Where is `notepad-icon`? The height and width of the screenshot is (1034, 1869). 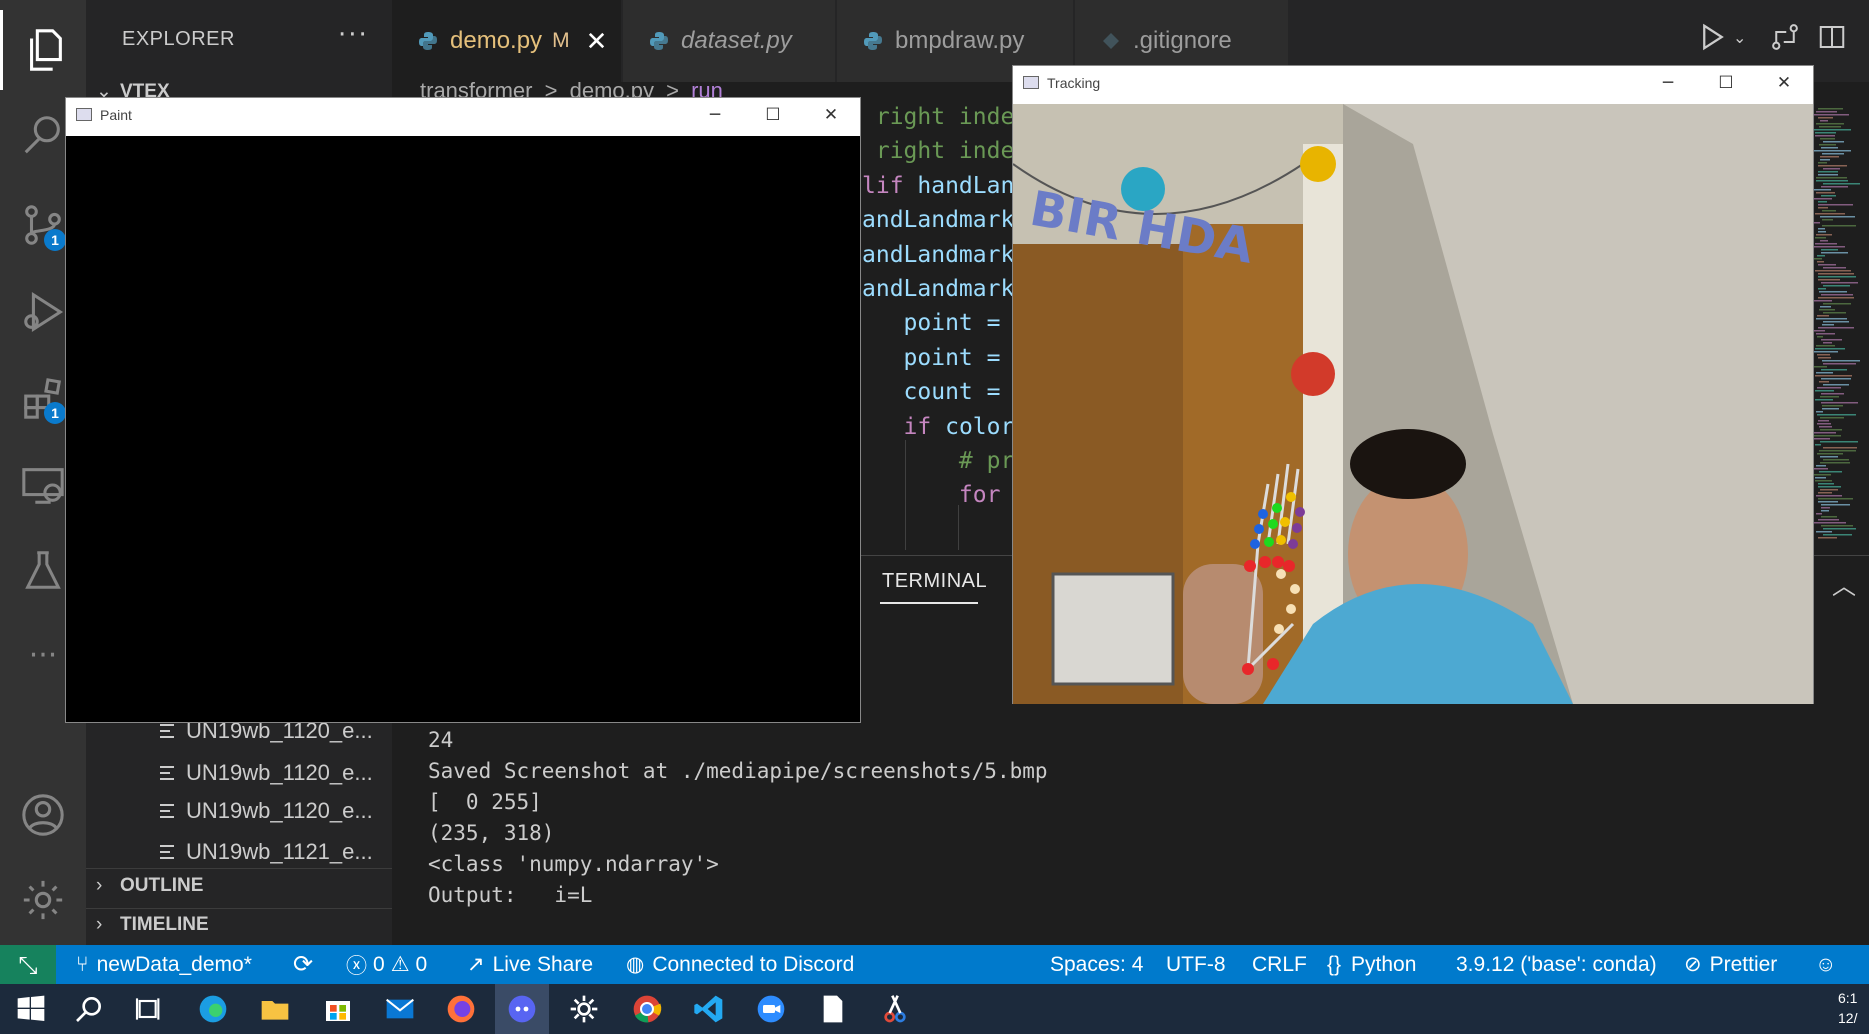
notepad-icon is located at coordinates (833, 1009).